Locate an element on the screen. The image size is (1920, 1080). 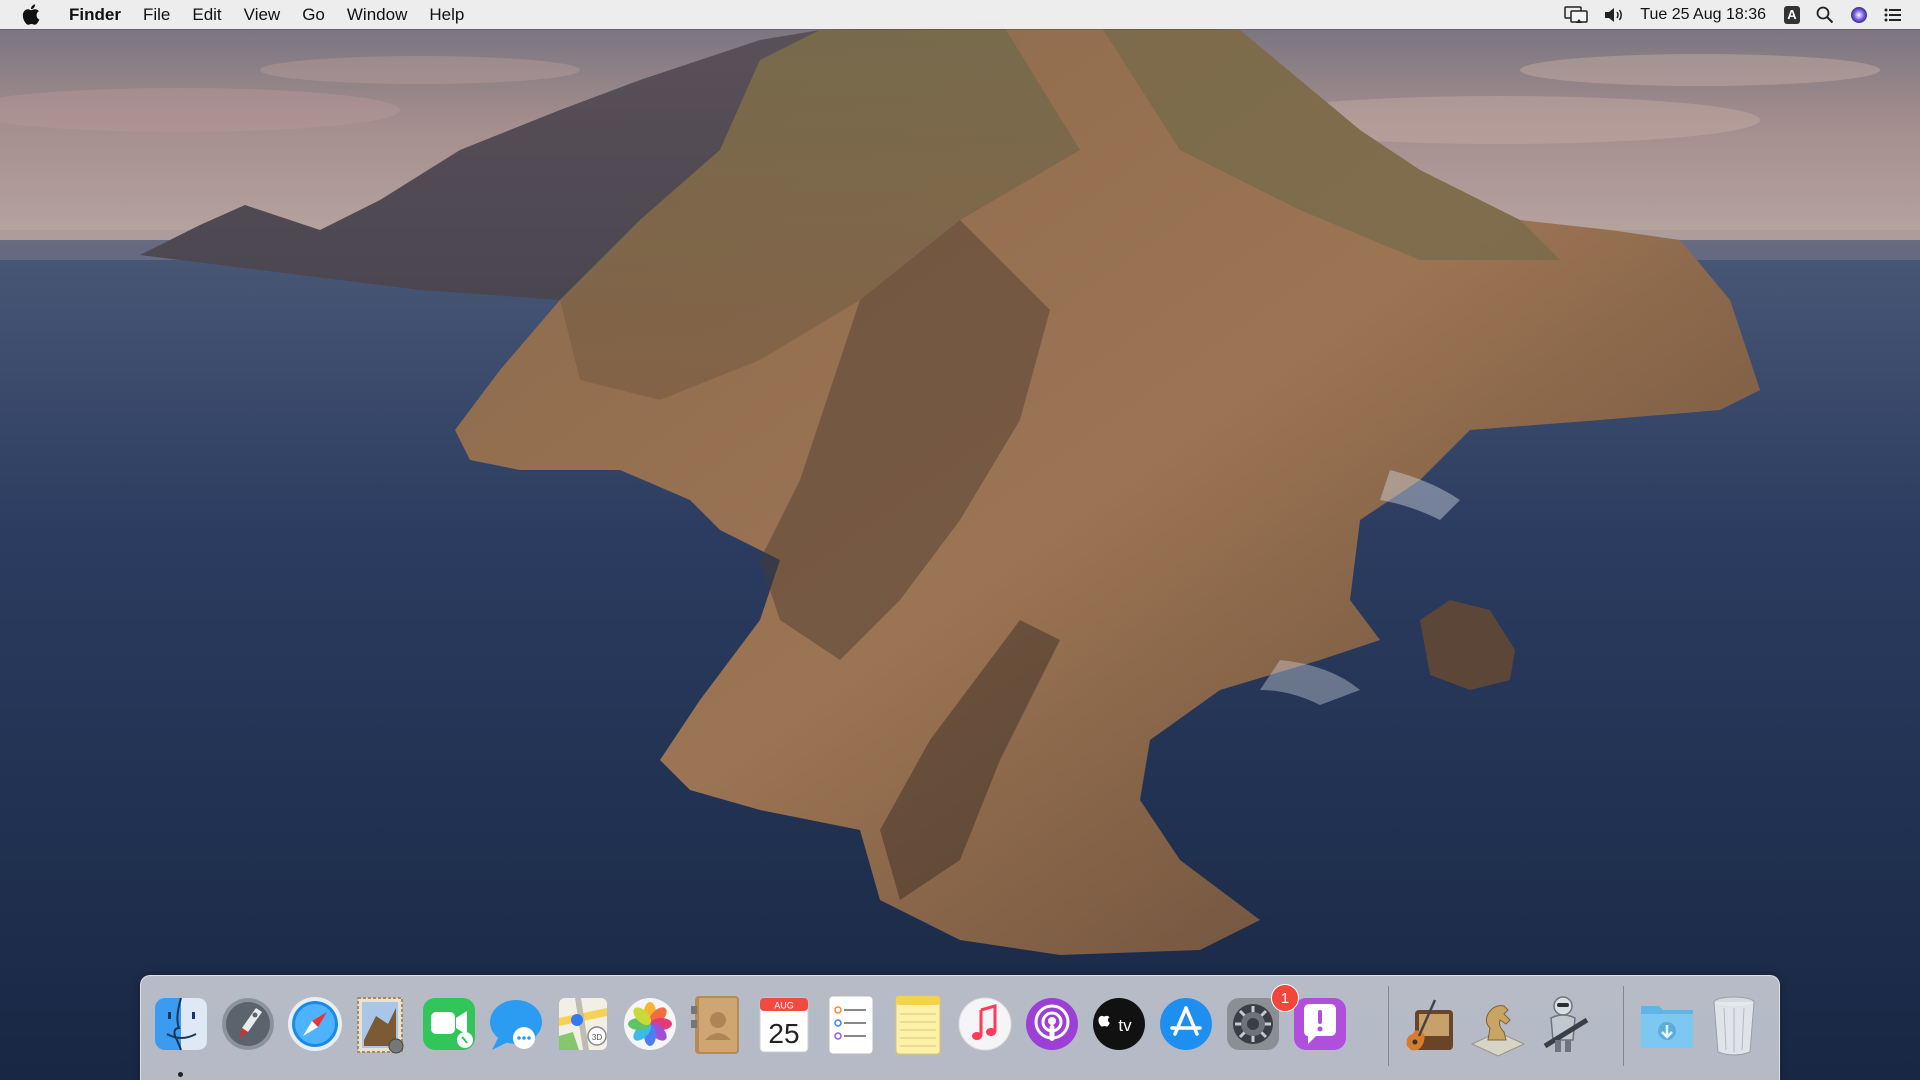
finder-icon is located at coordinates (181, 1024).